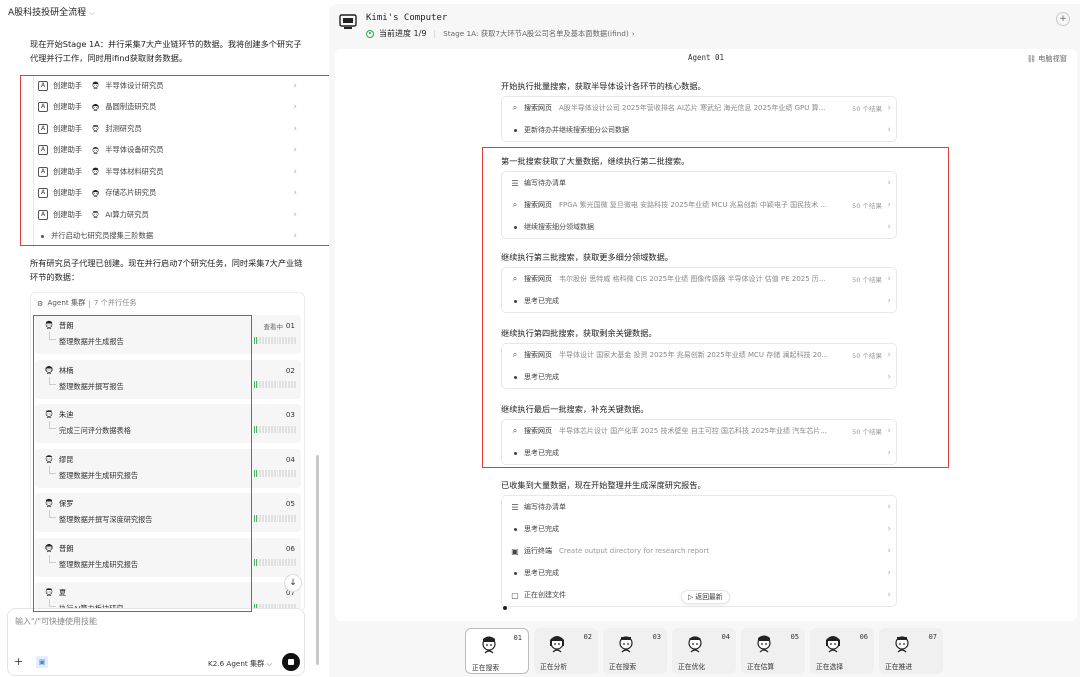  I want to click on agent-number: 01, so click(290, 325).